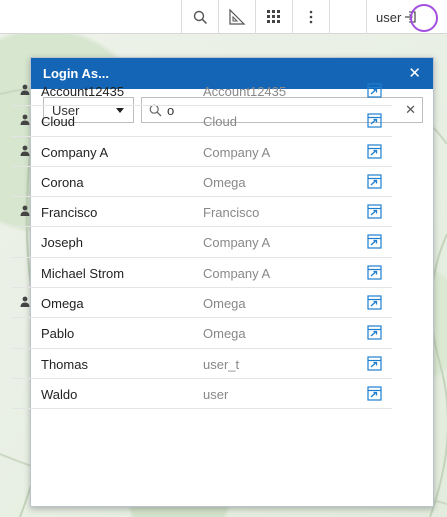 This screenshot has width=447, height=517. I want to click on list-item: Francisco Francisco, so click(202, 212).